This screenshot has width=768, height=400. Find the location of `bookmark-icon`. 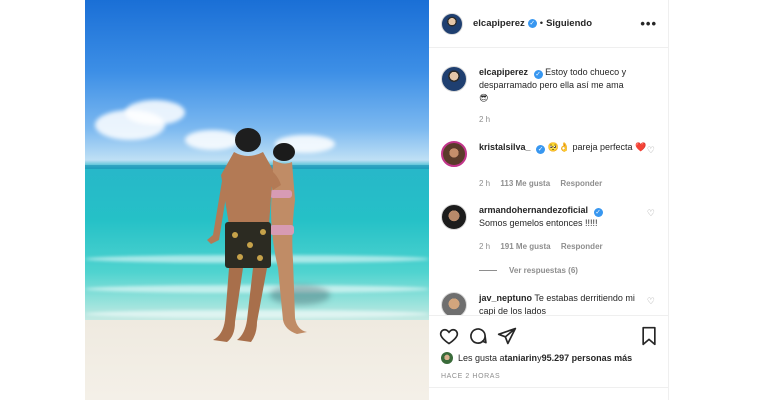

bookmark-icon is located at coordinates (649, 336).